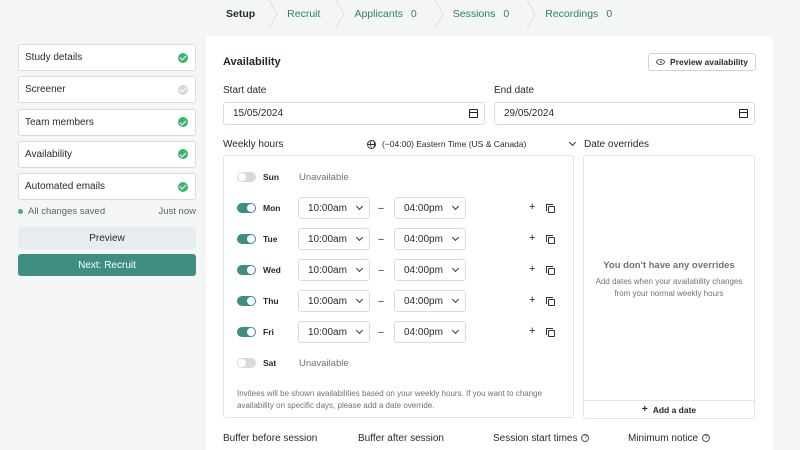 This screenshot has height=450, width=800. I want to click on day-label: Thu, so click(271, 301).